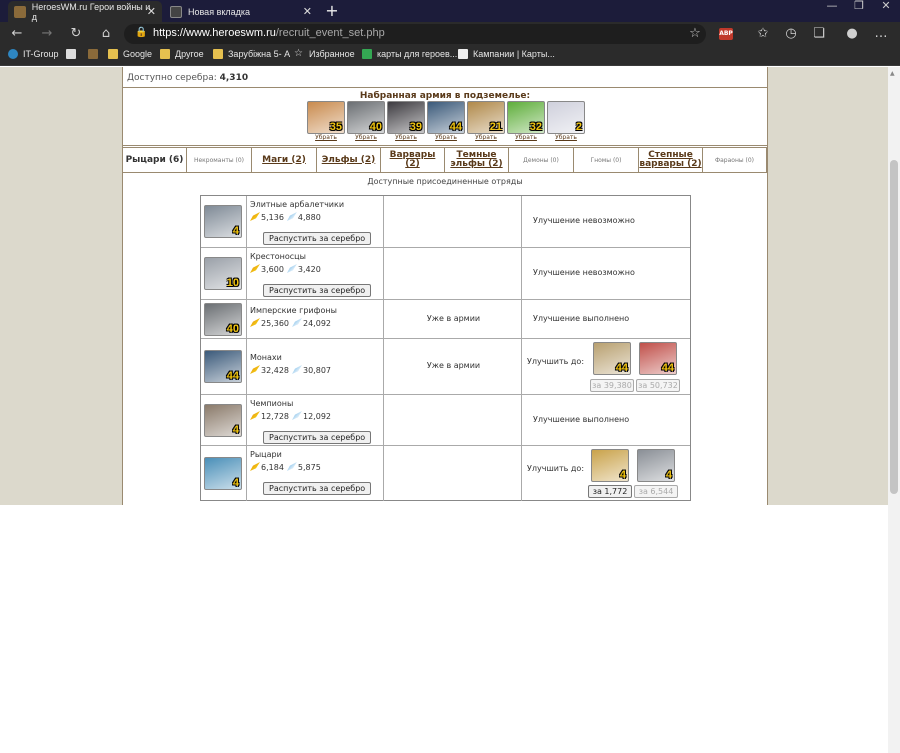  What do you see at coordinates (76, 34) in the screenshot?
I see `reload-icon: ↻` at bounding box center [76, 34].